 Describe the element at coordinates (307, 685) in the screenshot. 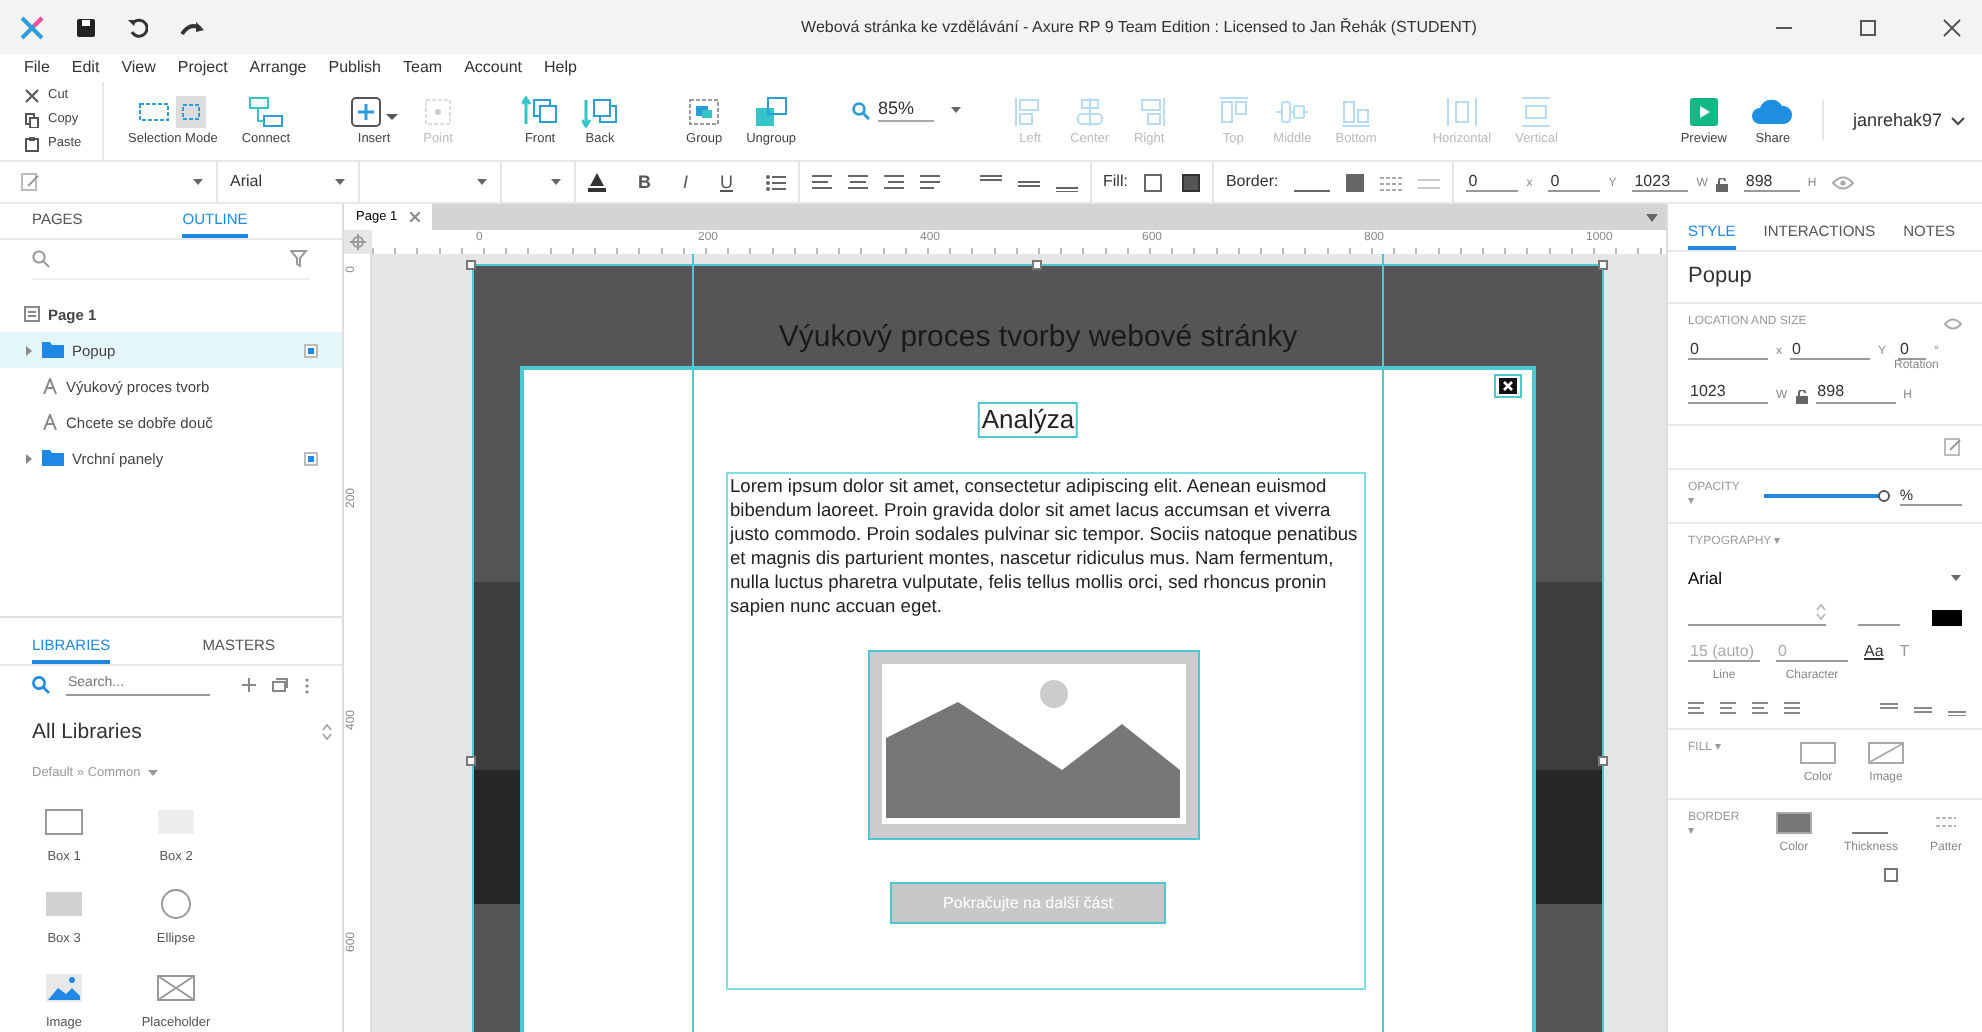

I see `more-icon` at that location.